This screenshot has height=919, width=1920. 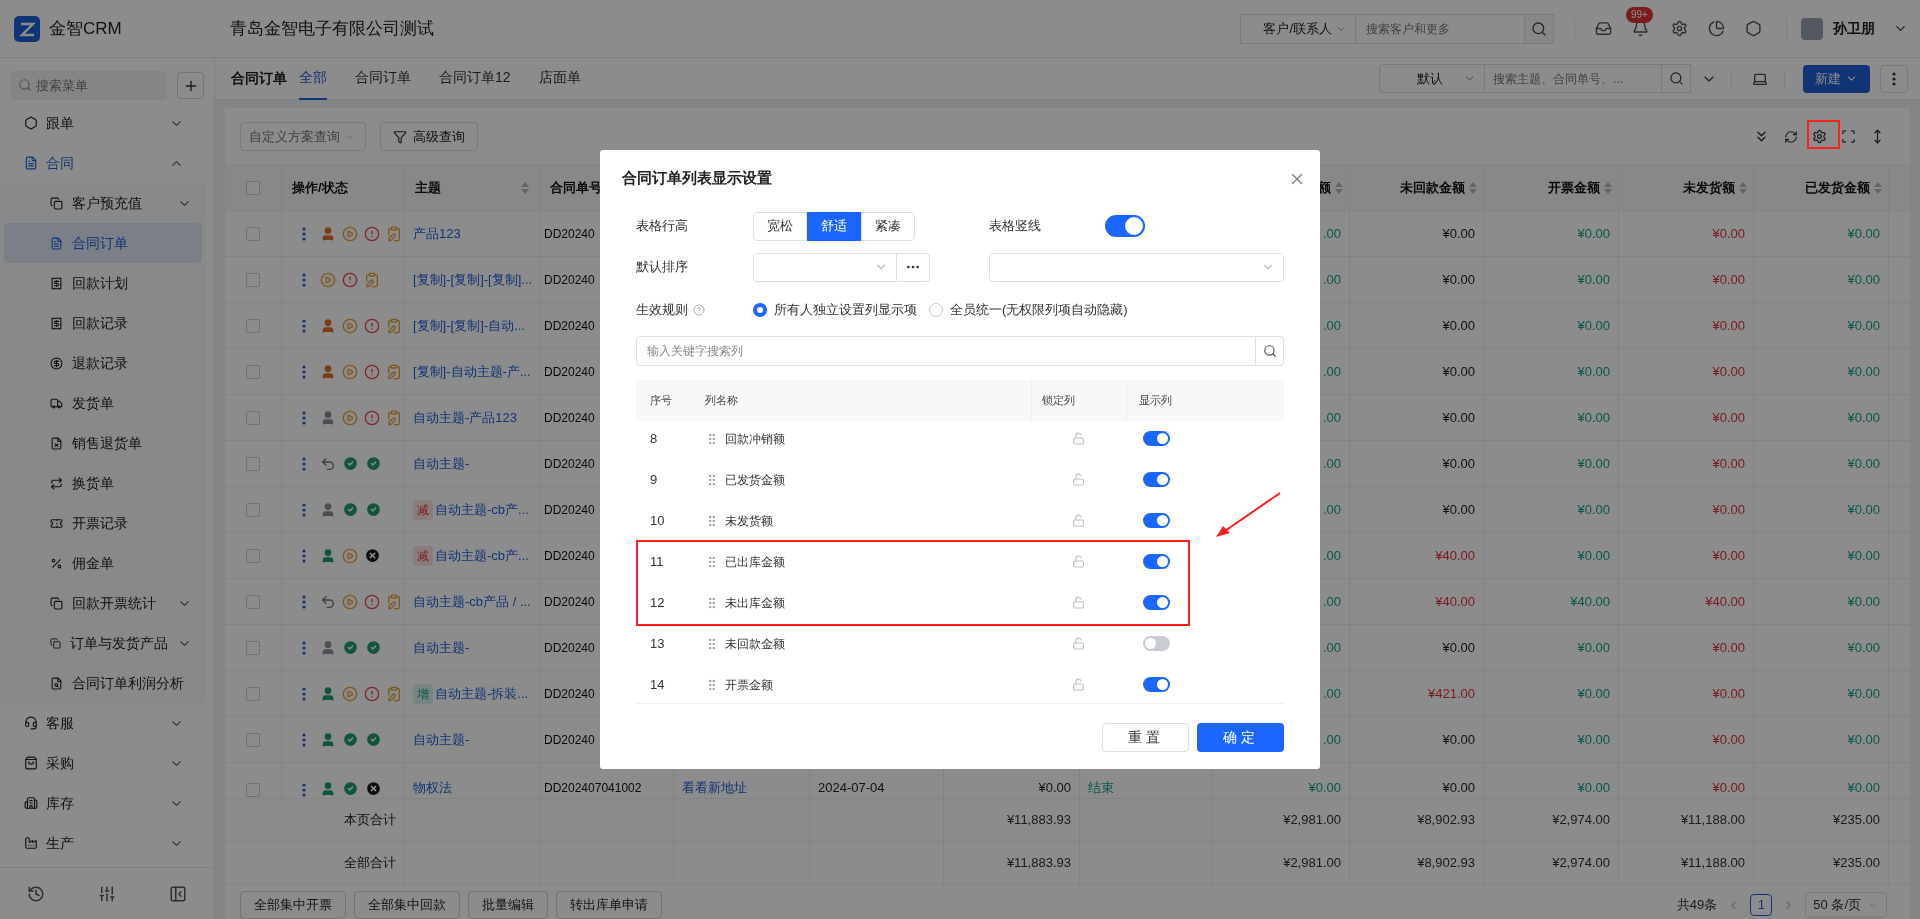 I want to click on pie-chart-icon, so click(x=1716, y=28).